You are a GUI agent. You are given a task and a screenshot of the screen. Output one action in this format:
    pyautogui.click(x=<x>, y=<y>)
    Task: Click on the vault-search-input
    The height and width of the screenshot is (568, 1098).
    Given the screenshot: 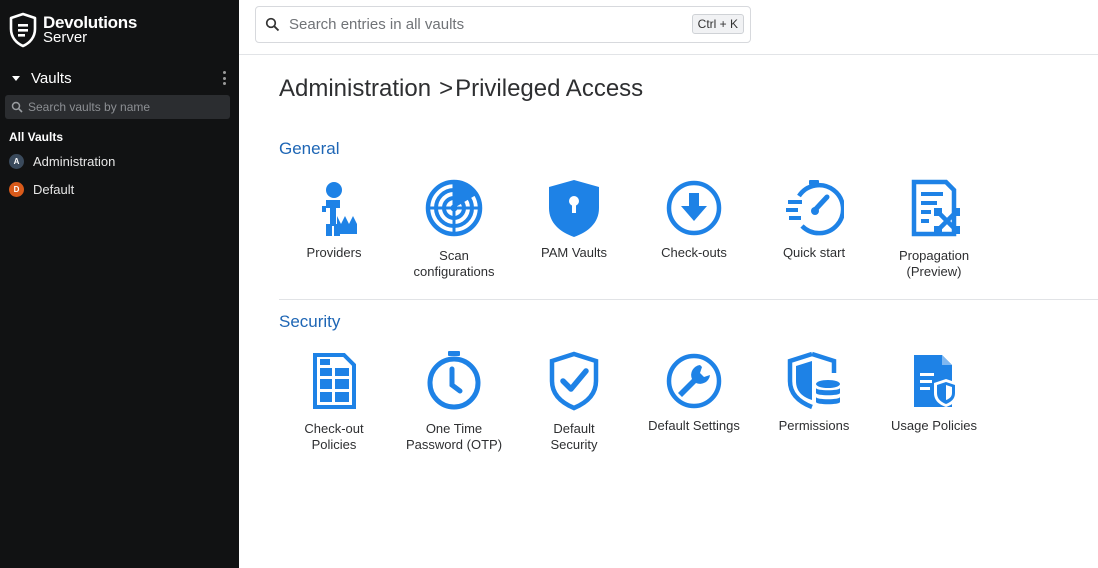 What is the action you would take?
    pyautogui.click(x=128, y=107)
    